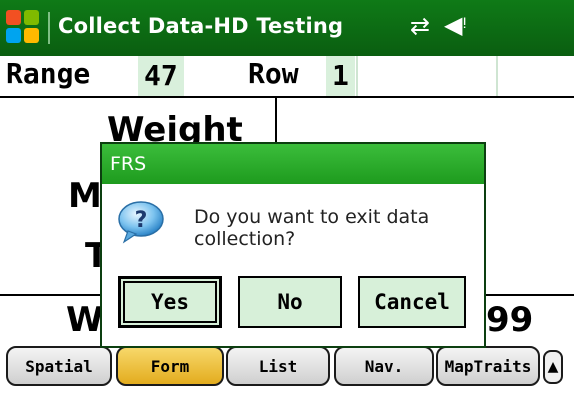 The height and width of the screenshot is (394, 574). What do you see at coordinates (340, 76) in the screenshot?
I see `row-value: 1` at bounding box center [340, 76].